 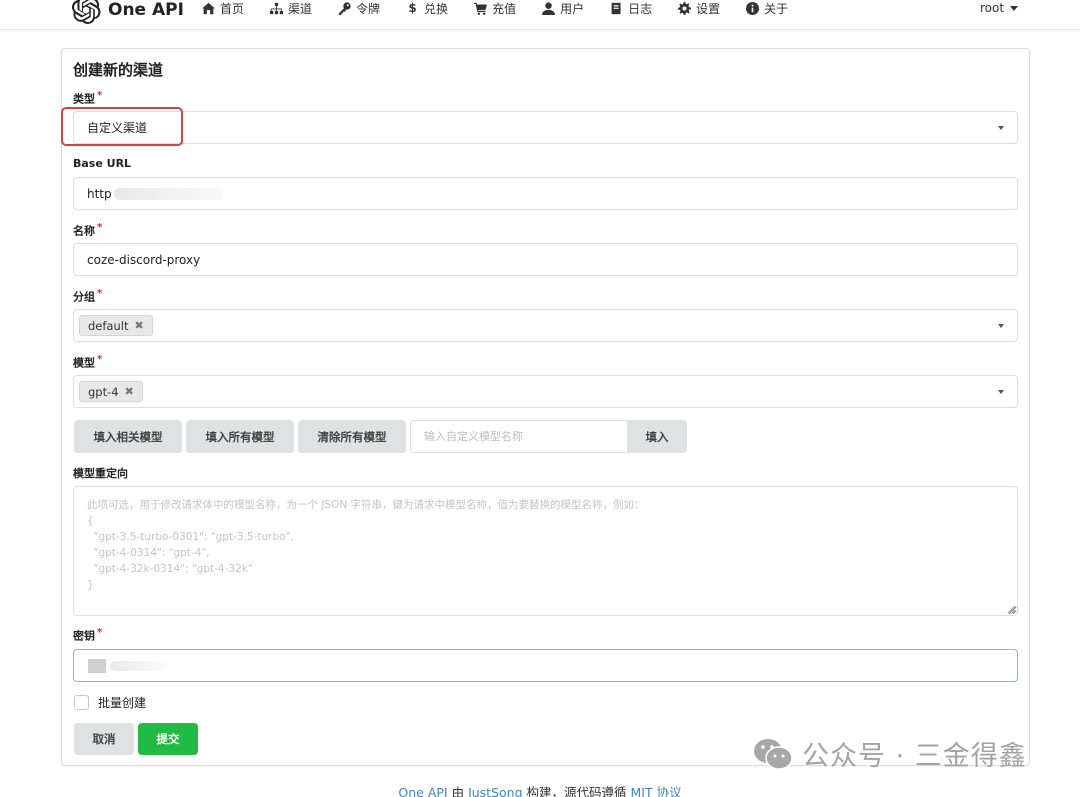 I want to click on nav-item-label: 用户, so click(x=572, y=8).